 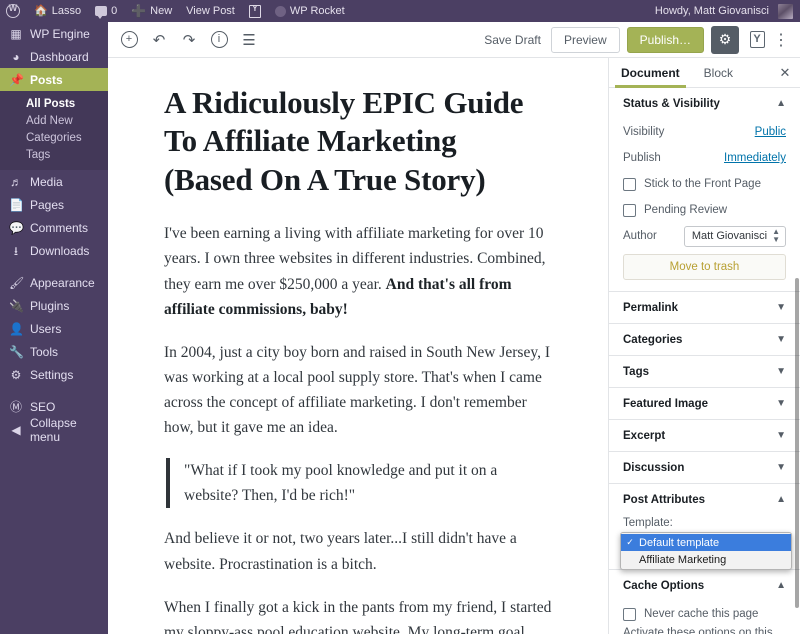 What do you see at coordinates (54, 56) in the screenshot?
I see `sidebar-item-dashboard: ◕ Dashboard` at bounding box center [54, 56].